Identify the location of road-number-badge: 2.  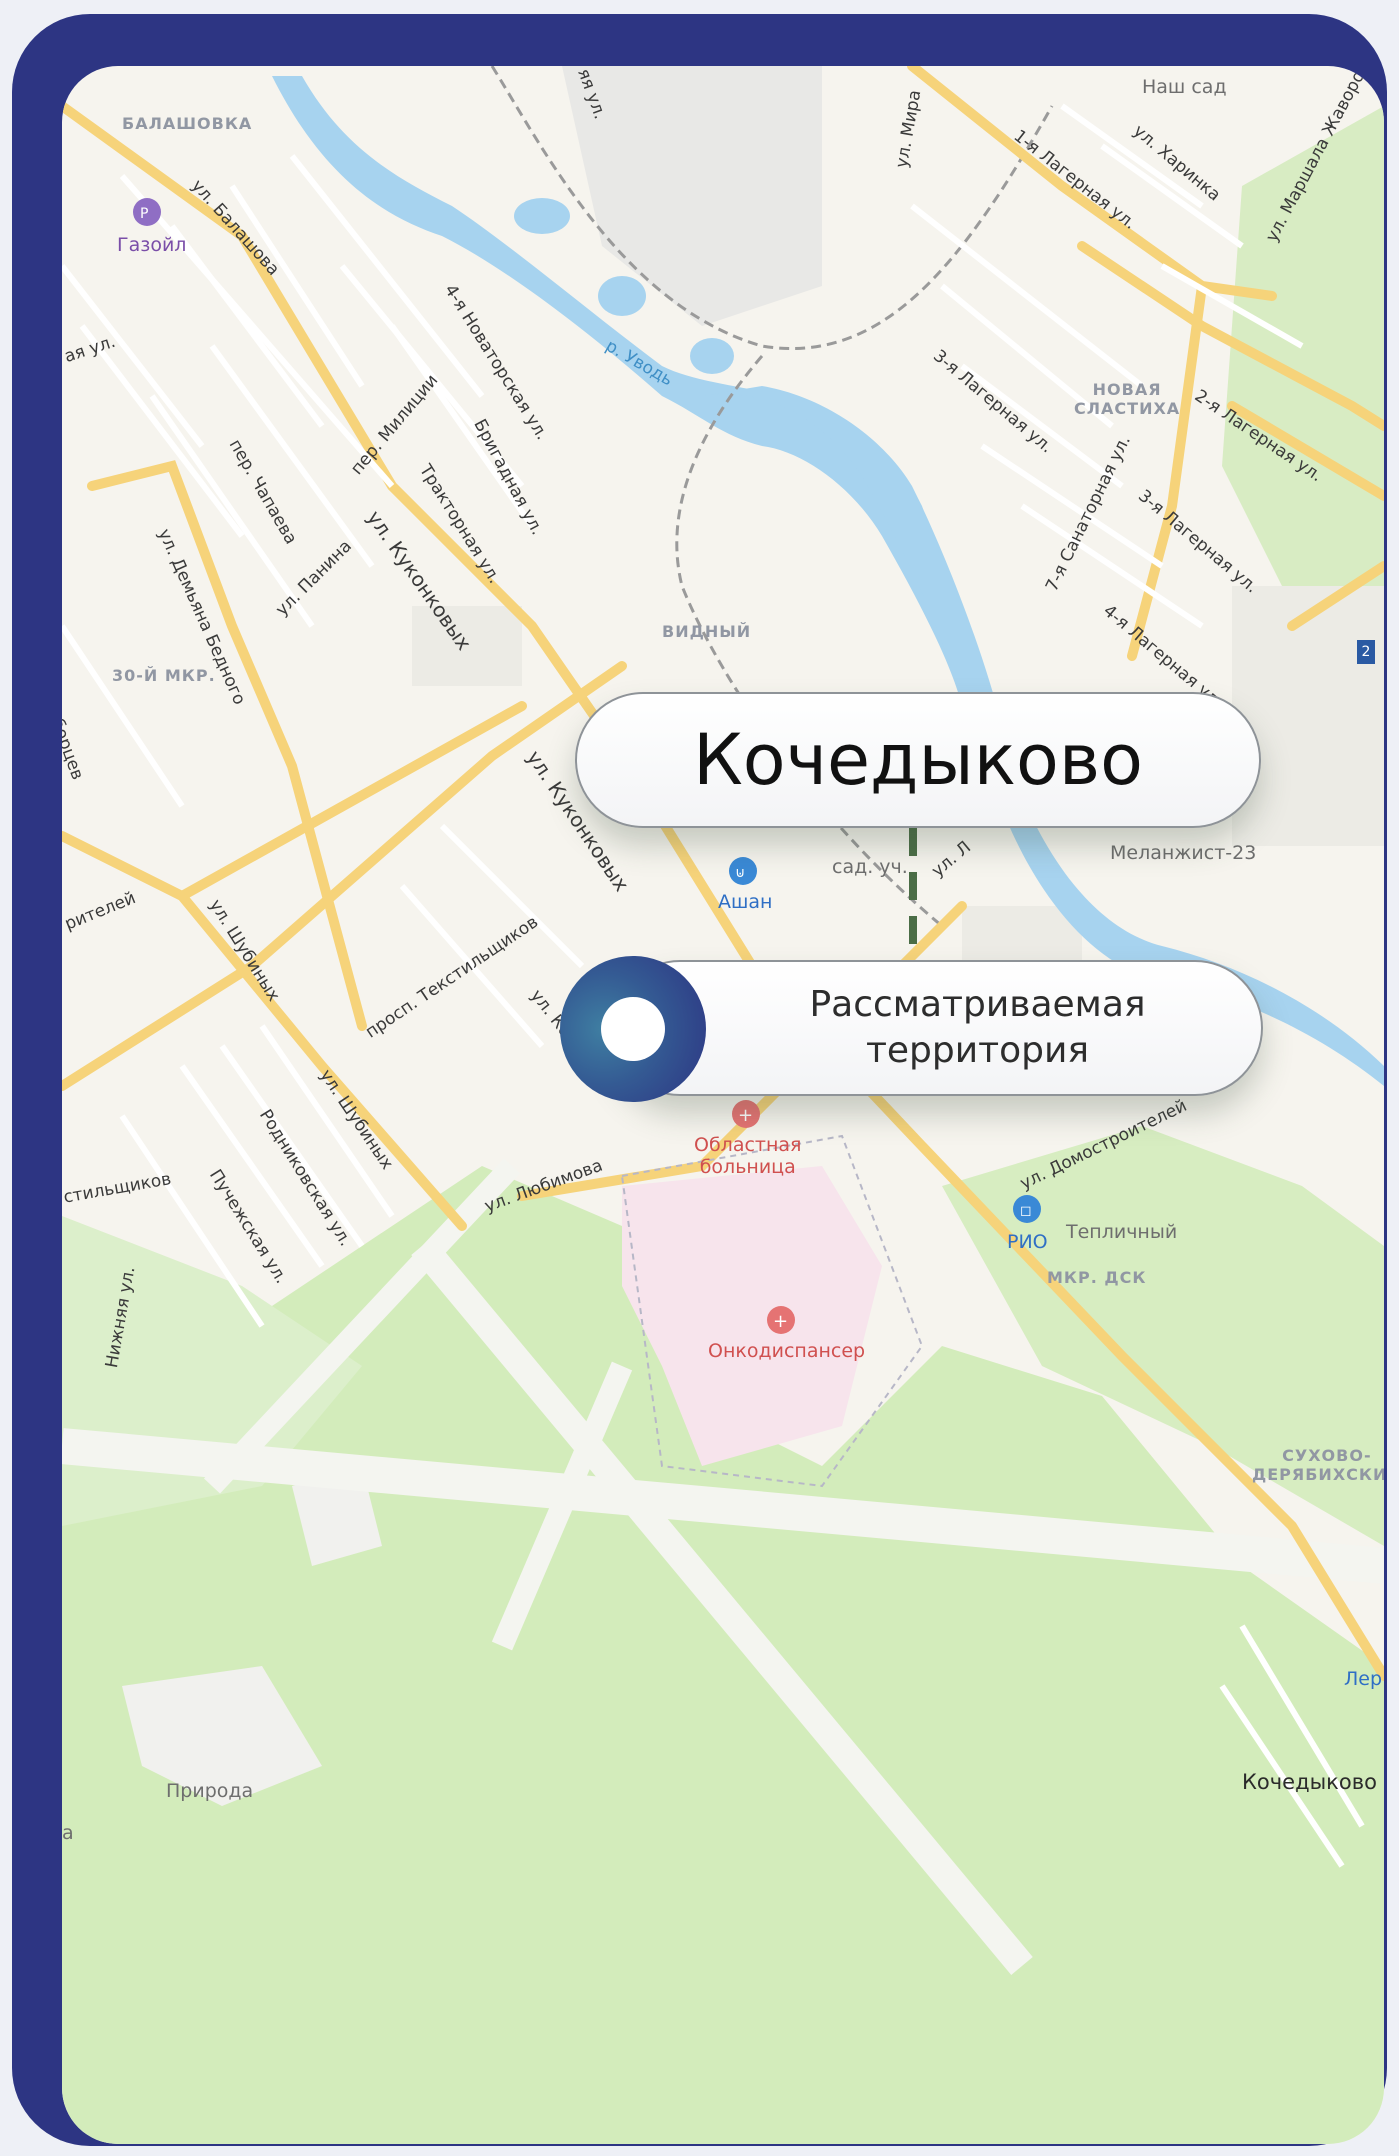
(1366, 652).